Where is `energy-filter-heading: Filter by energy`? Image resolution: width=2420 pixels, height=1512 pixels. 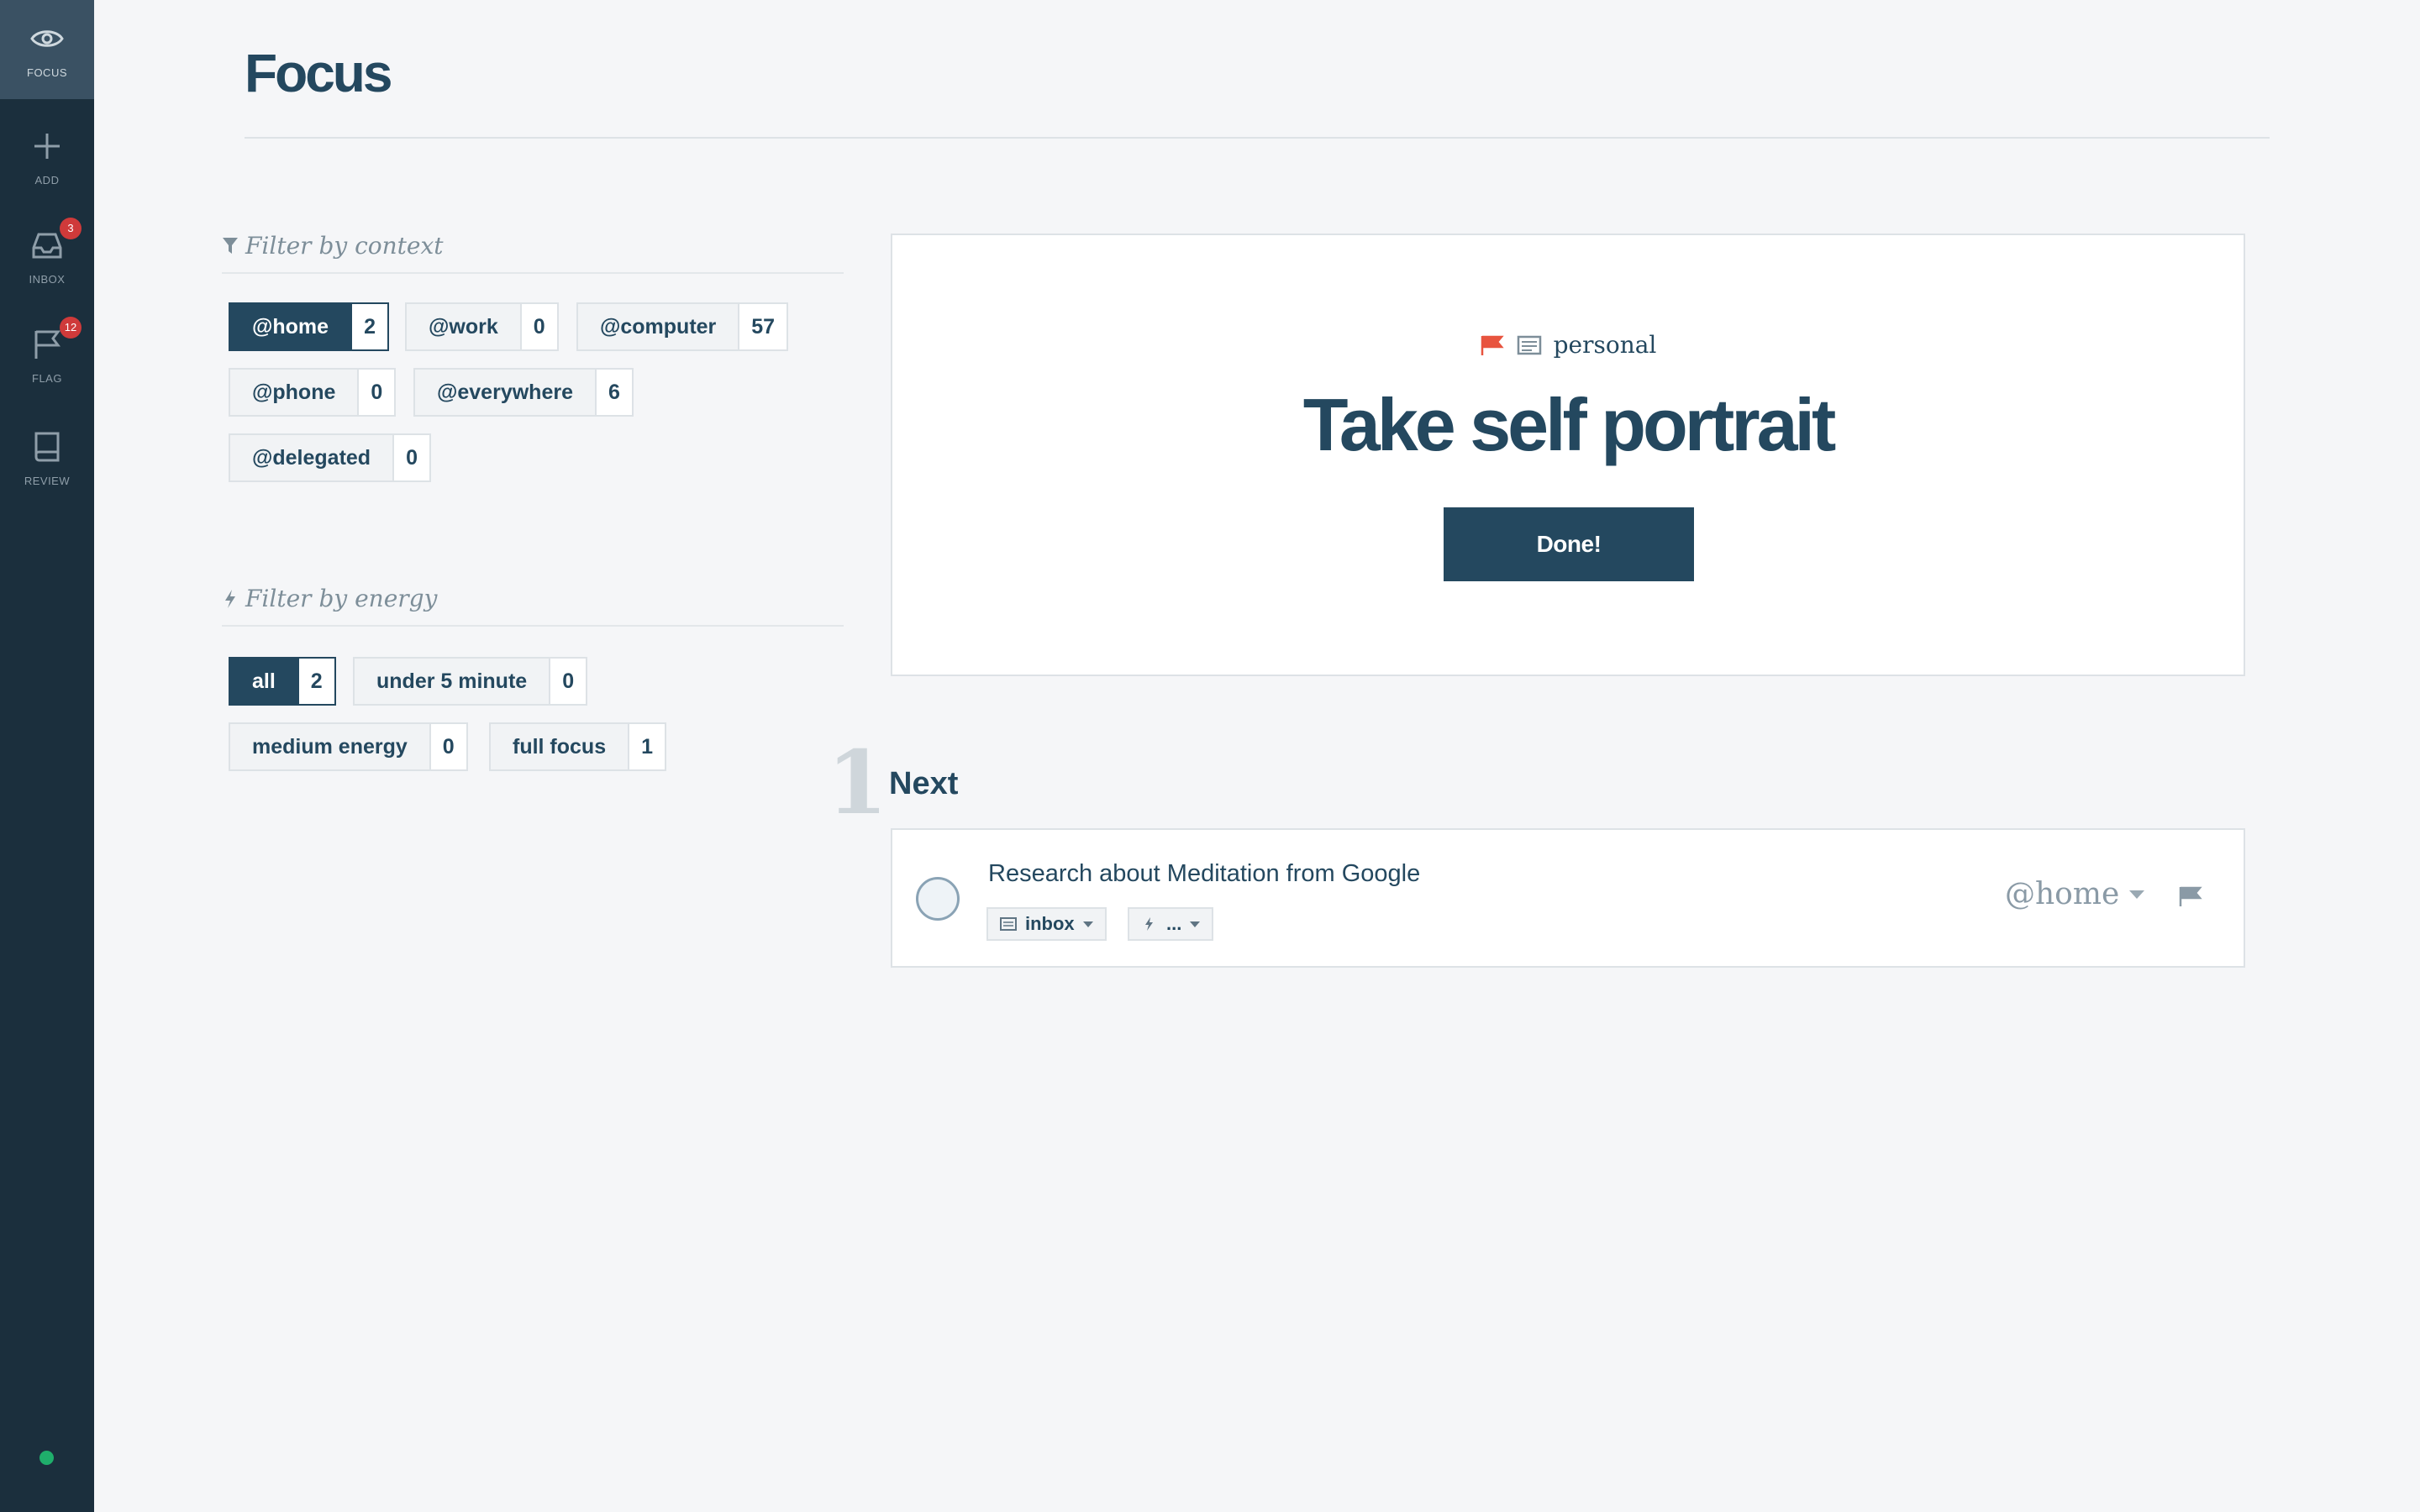
energy-filter-heading: Filter by energy is located at coordinates (329, 598).